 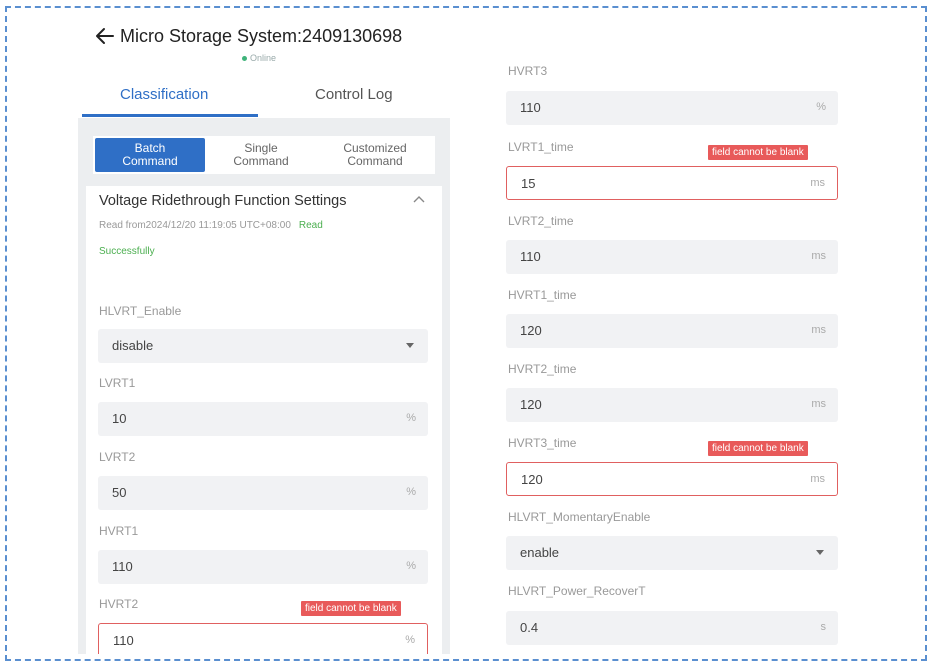 I want to click on lvrt2-input: 50 %, so click(x=263, y=493).